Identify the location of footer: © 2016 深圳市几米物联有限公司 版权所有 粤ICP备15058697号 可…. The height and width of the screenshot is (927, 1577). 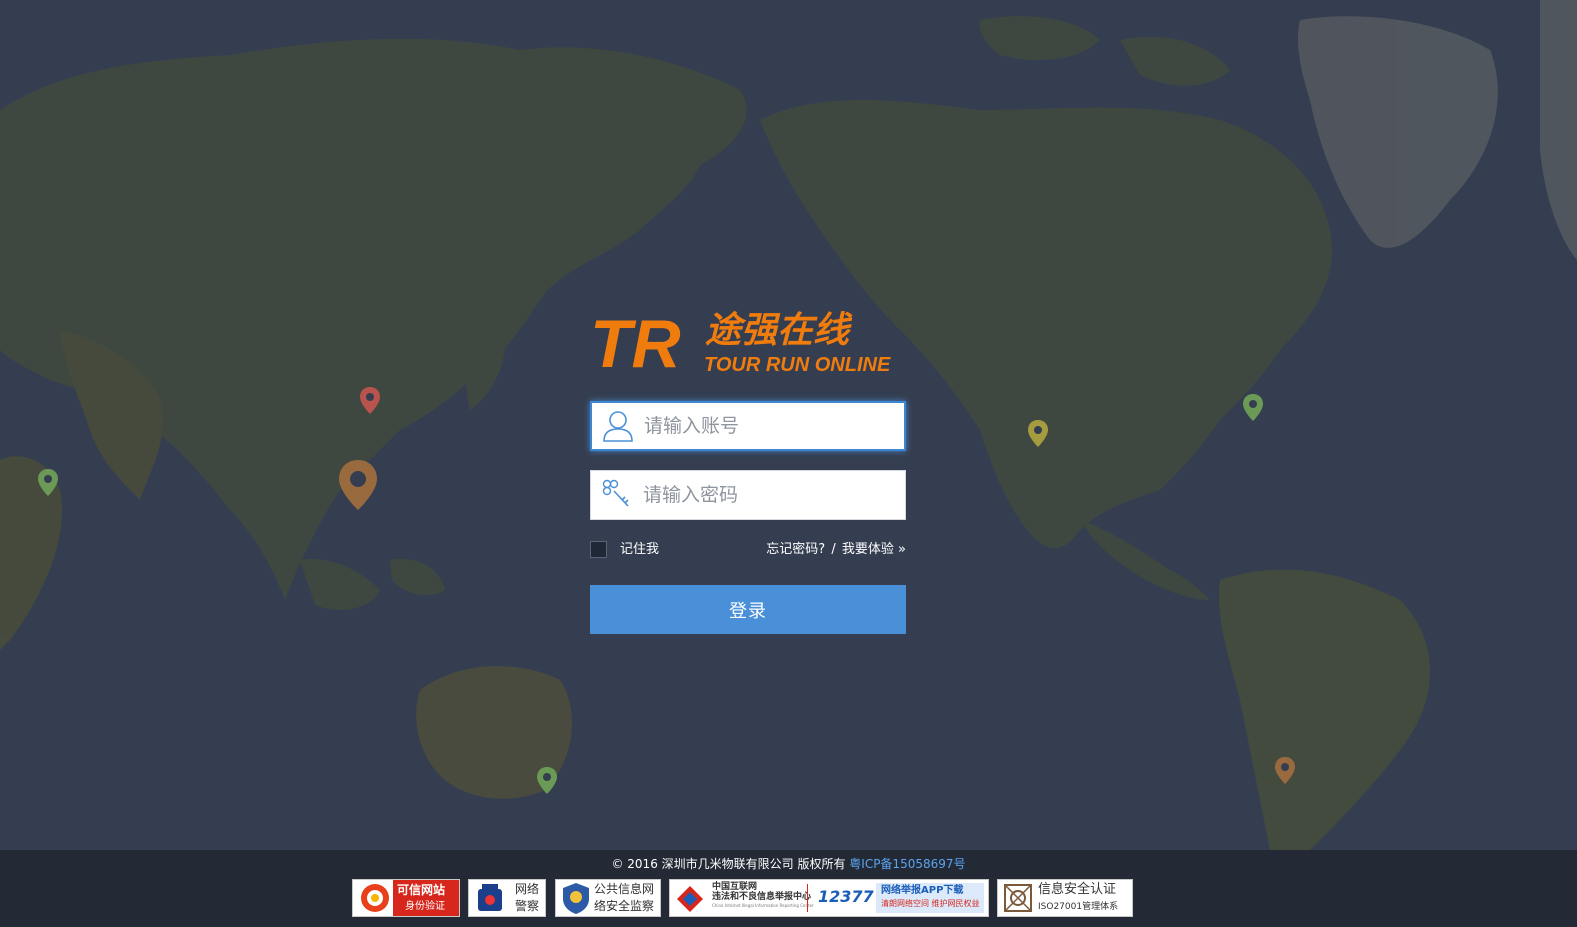
(788, 888).